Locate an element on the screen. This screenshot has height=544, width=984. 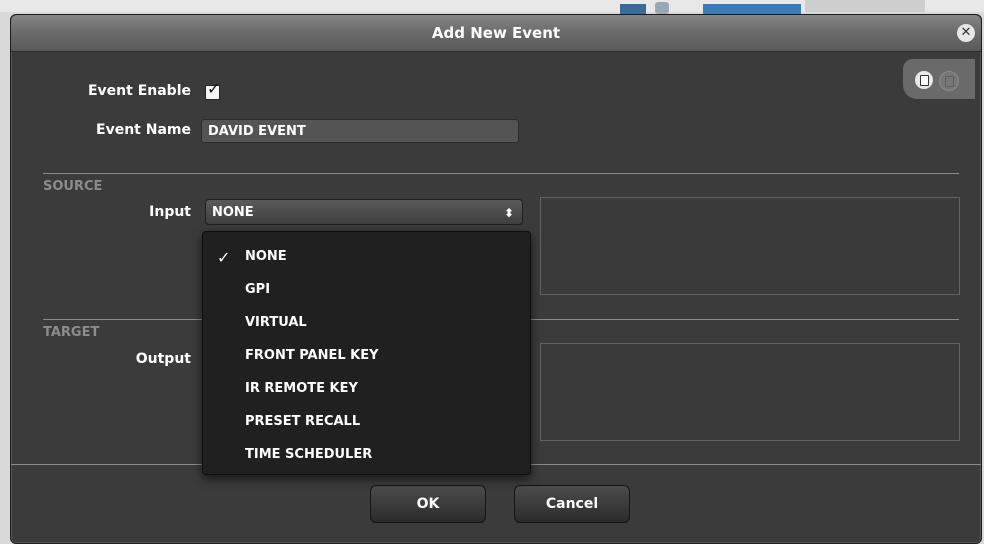
ok-button: OK is located at coordinates (428, 504).